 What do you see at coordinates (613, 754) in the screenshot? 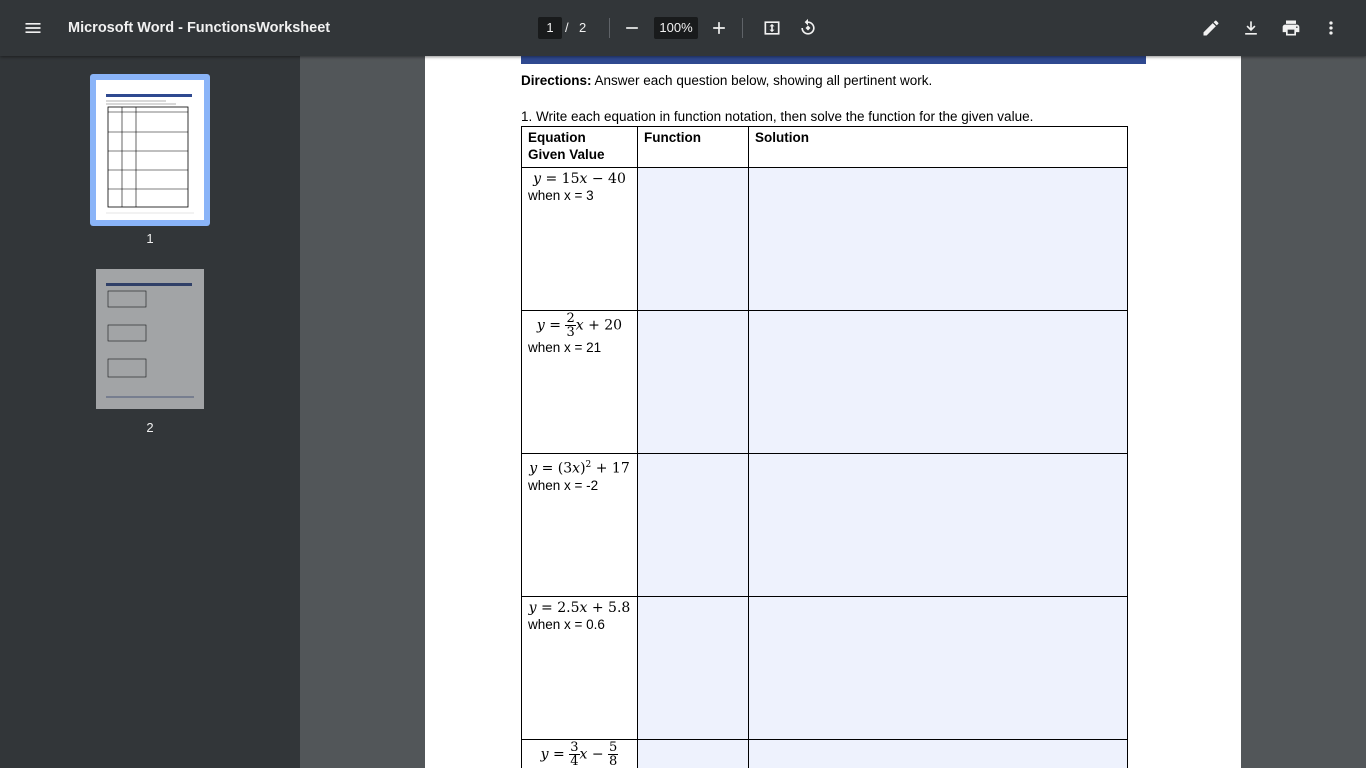
I see `fraction: 58` at bounding box center [613, 754].